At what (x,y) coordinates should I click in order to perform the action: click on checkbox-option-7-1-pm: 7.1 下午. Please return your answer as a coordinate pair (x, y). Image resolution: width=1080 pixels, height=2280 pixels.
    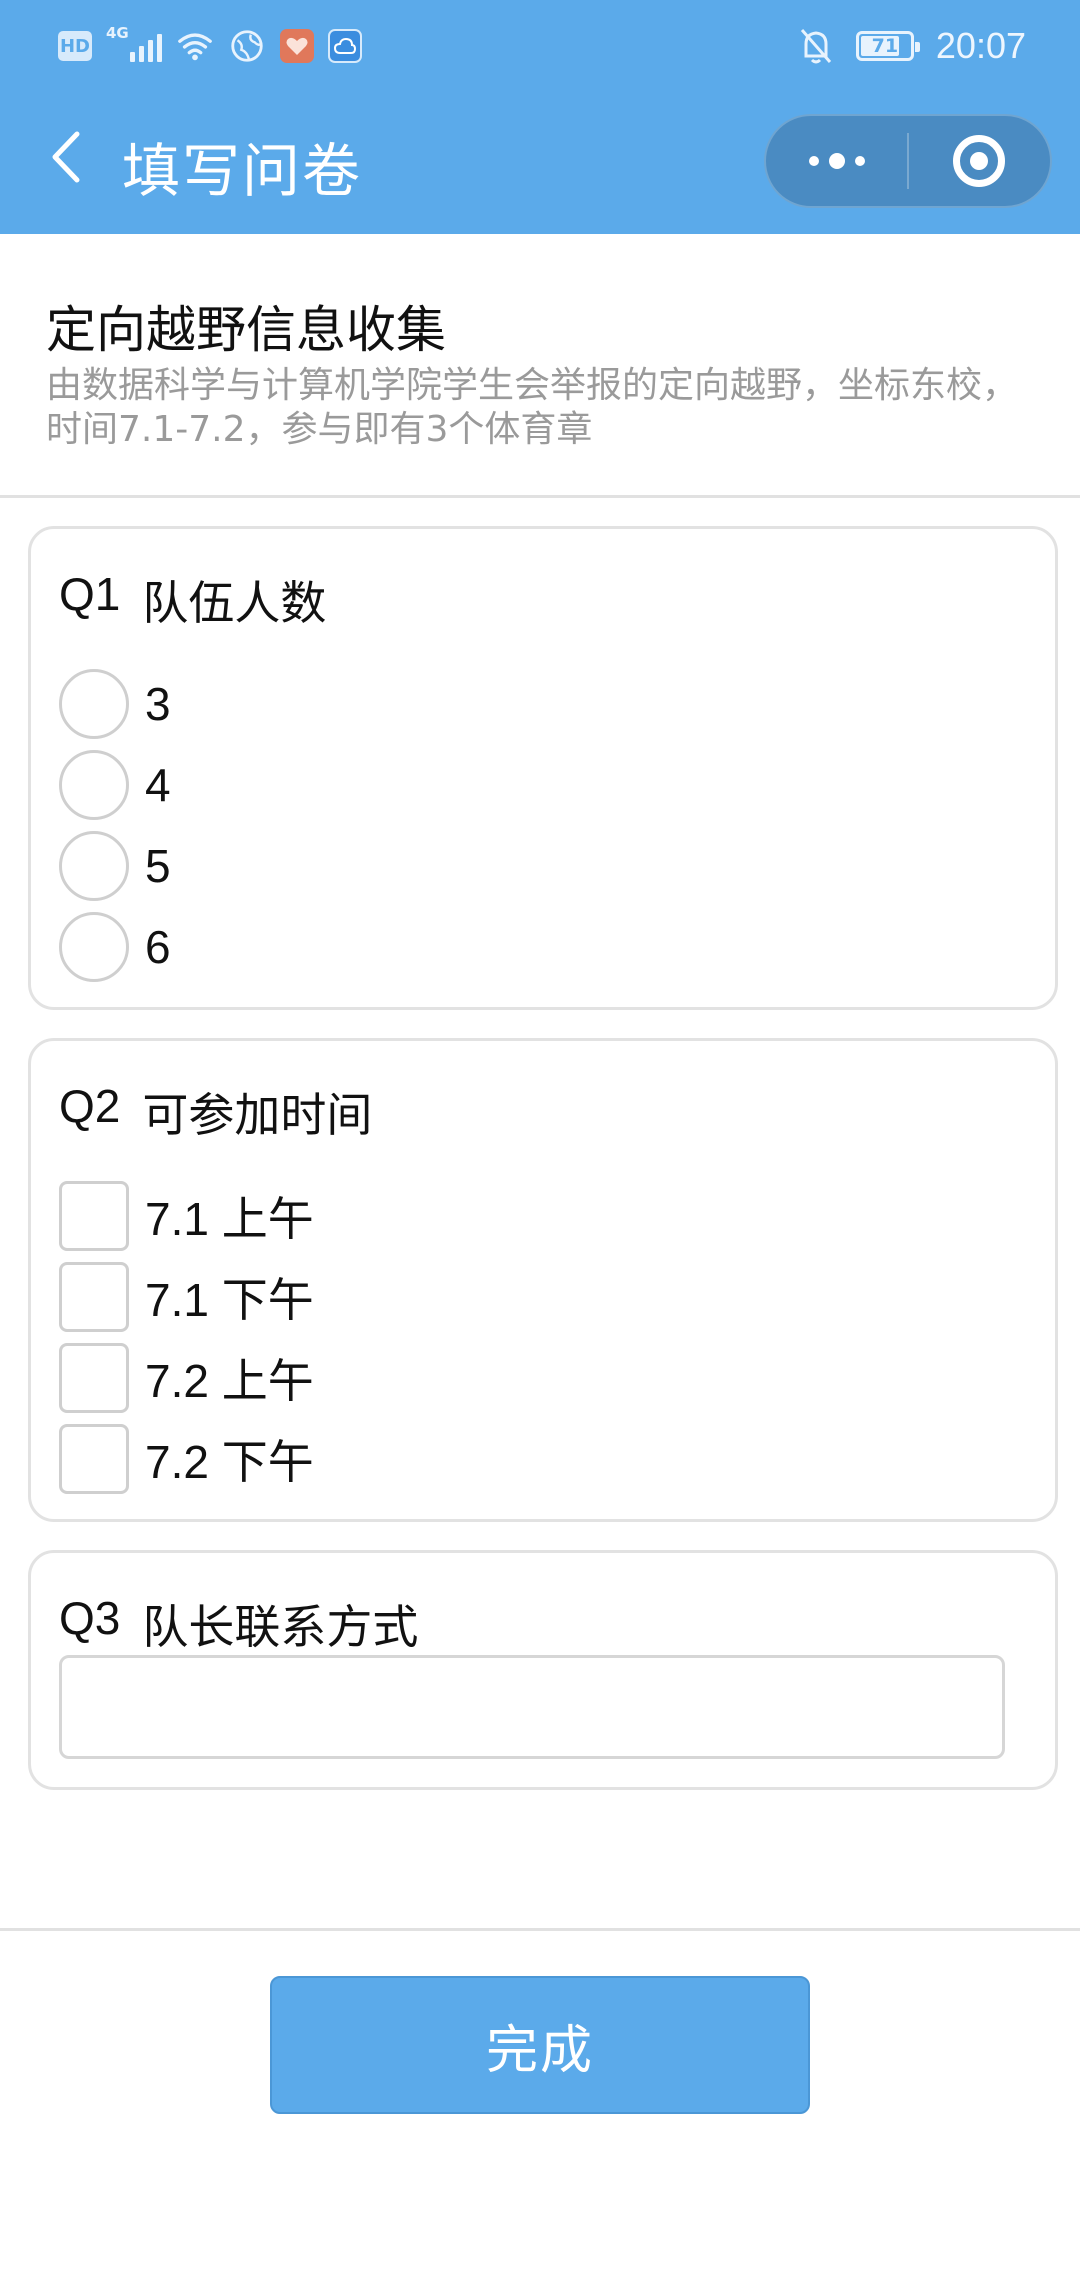
    Looking at the image, I should click on (186, 1297).